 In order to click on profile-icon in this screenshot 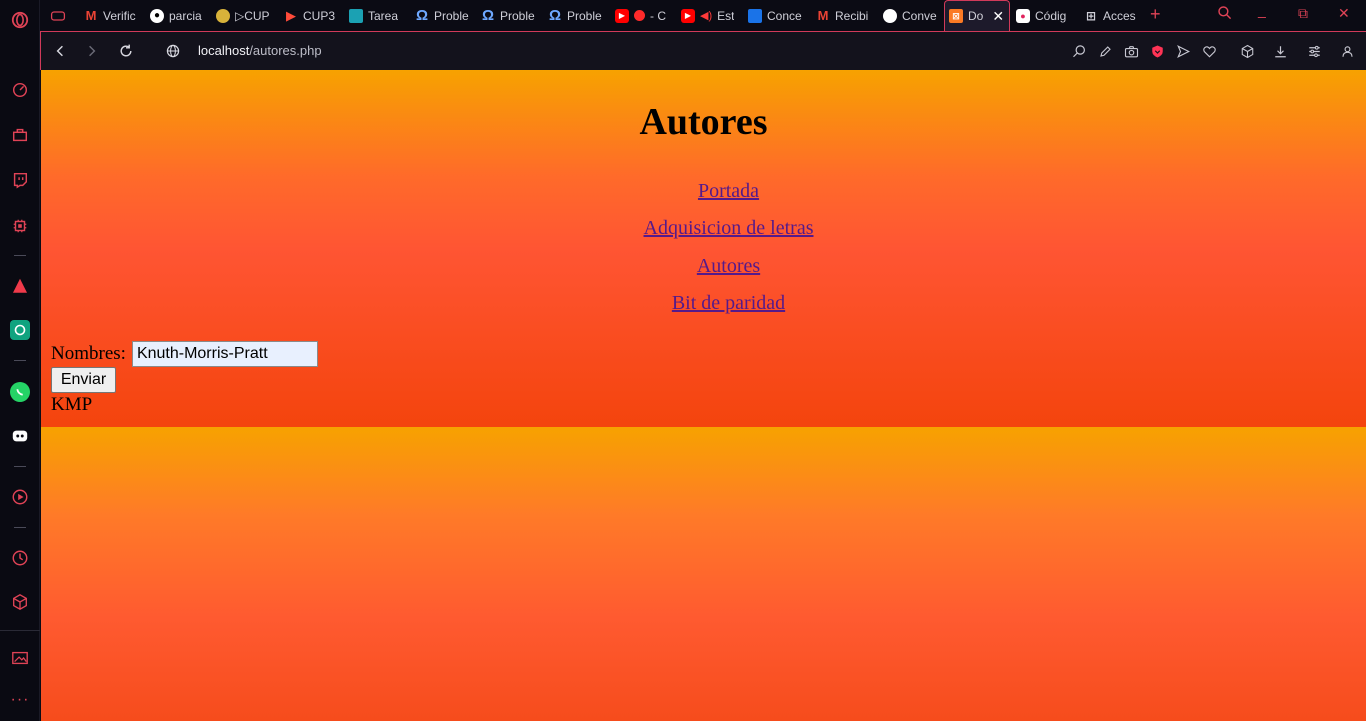, I will do `click(1347, 51)`.